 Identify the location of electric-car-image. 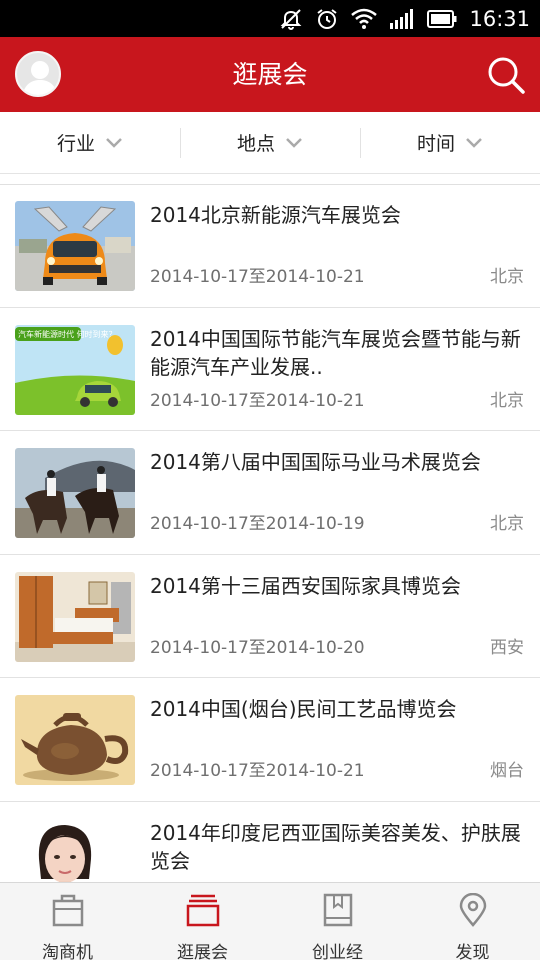
(75, 246).